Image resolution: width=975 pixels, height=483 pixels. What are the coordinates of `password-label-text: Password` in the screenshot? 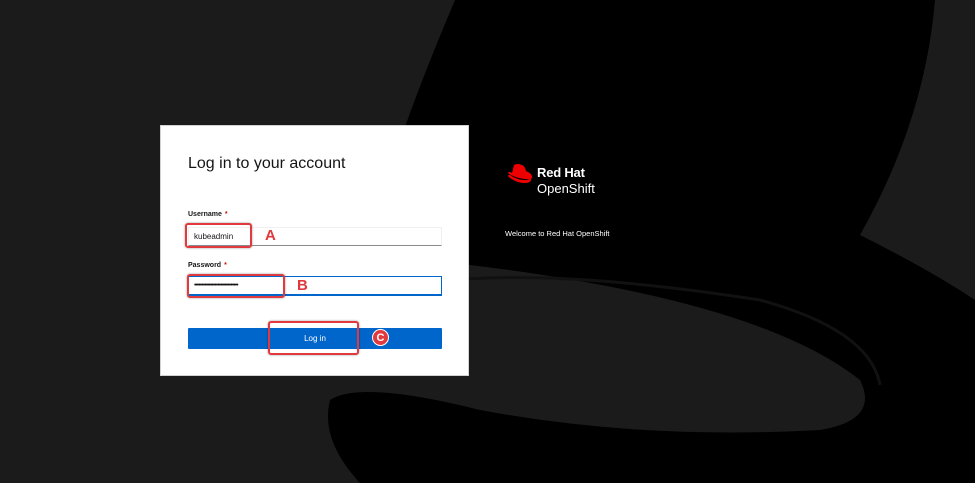 It's located at (205, 265).